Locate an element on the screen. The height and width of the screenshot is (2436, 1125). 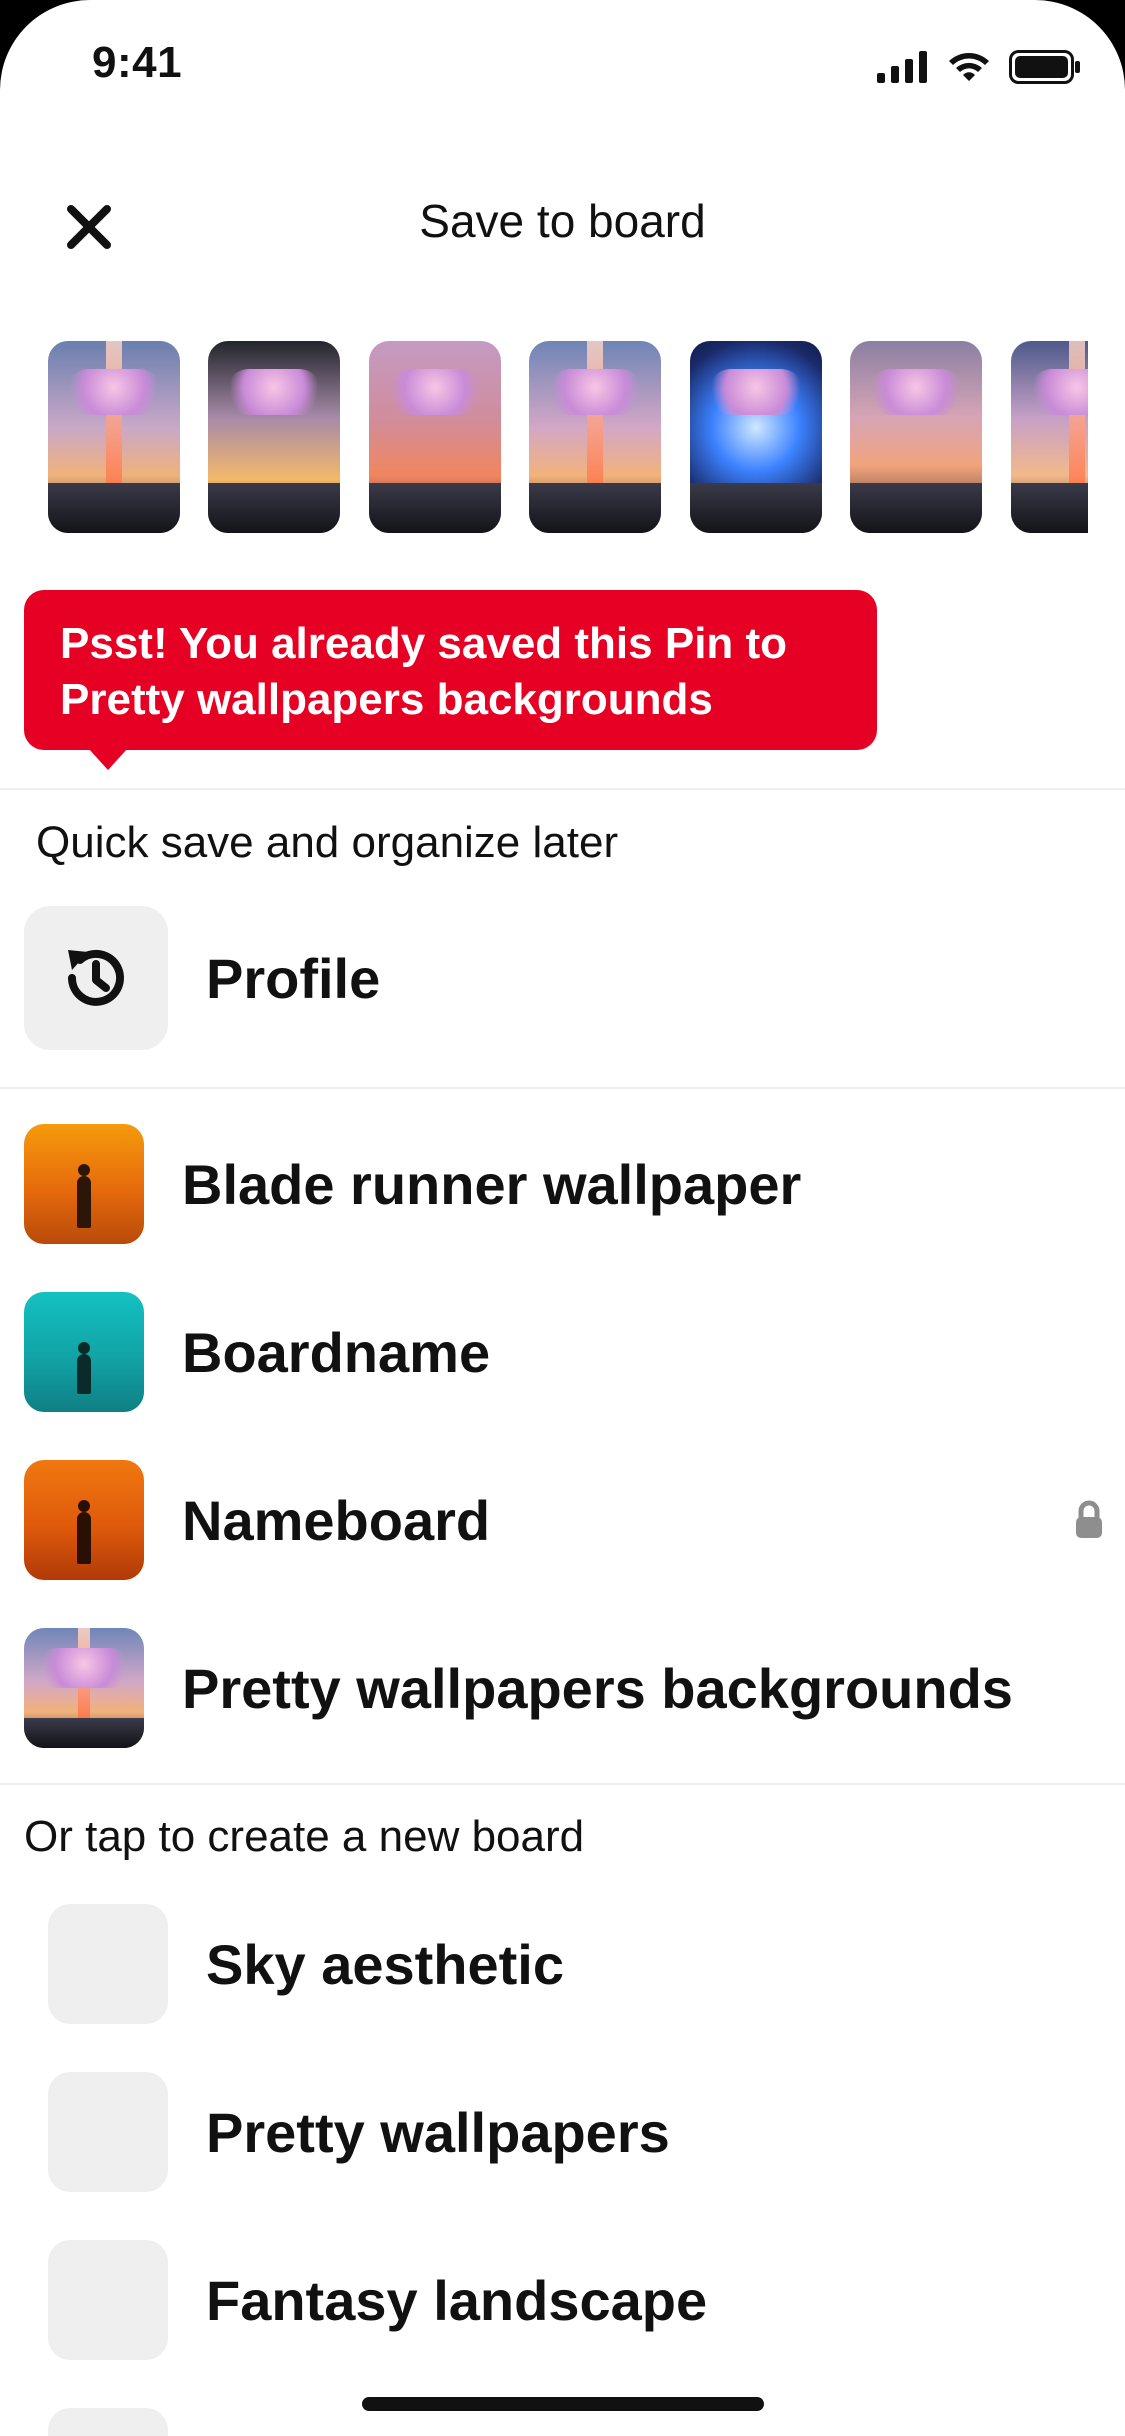
new-board-suggestion-pretty-wallpapers: Pretty wallpapers is located at coordinates (578, 2132).